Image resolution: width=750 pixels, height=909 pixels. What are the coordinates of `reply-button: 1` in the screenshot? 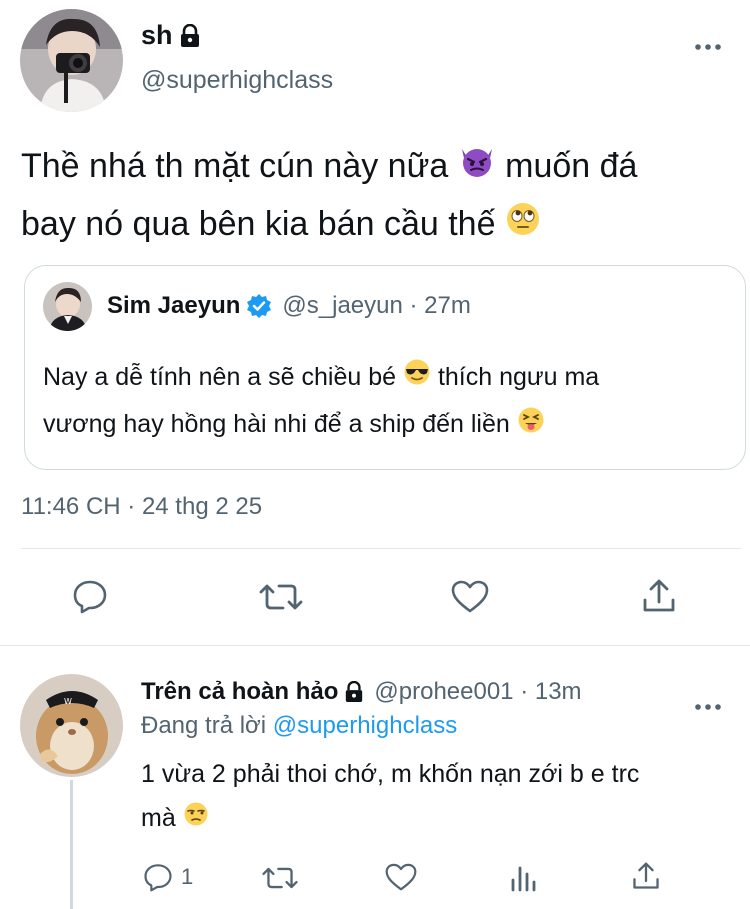 It's located at (168, 877).